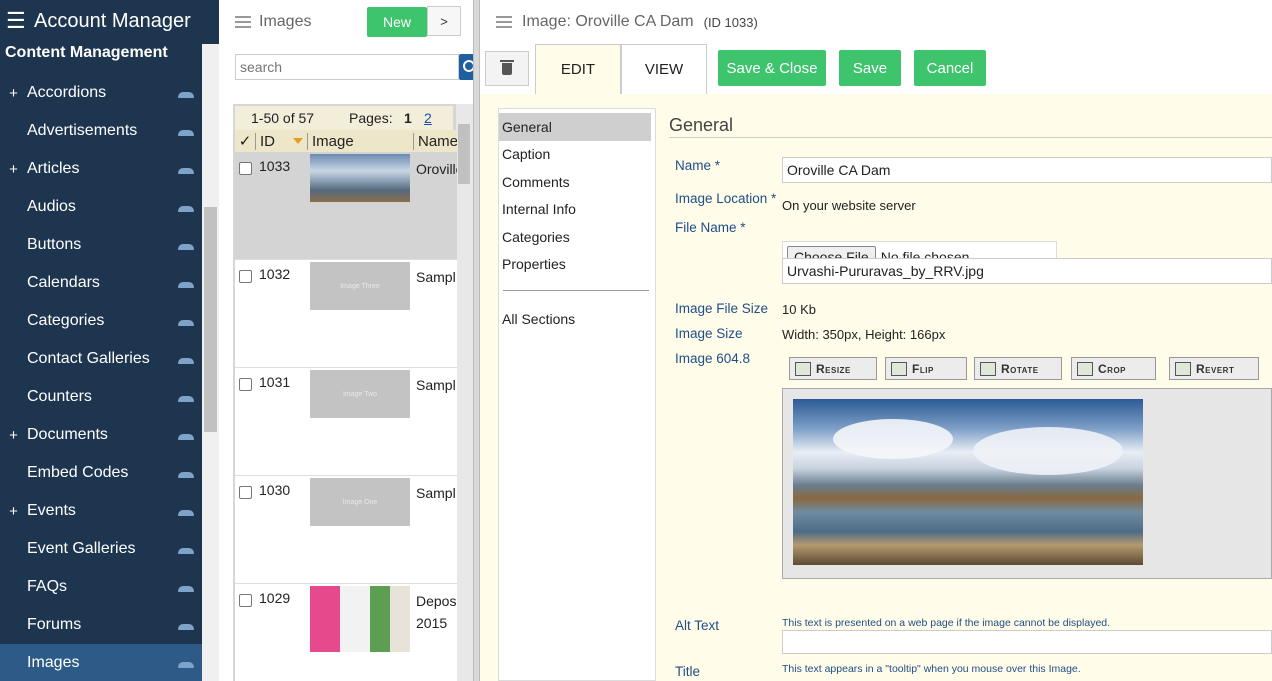 This screenshot has width=1272, height=681. I want to click on next-button: >, so click(444, 21).